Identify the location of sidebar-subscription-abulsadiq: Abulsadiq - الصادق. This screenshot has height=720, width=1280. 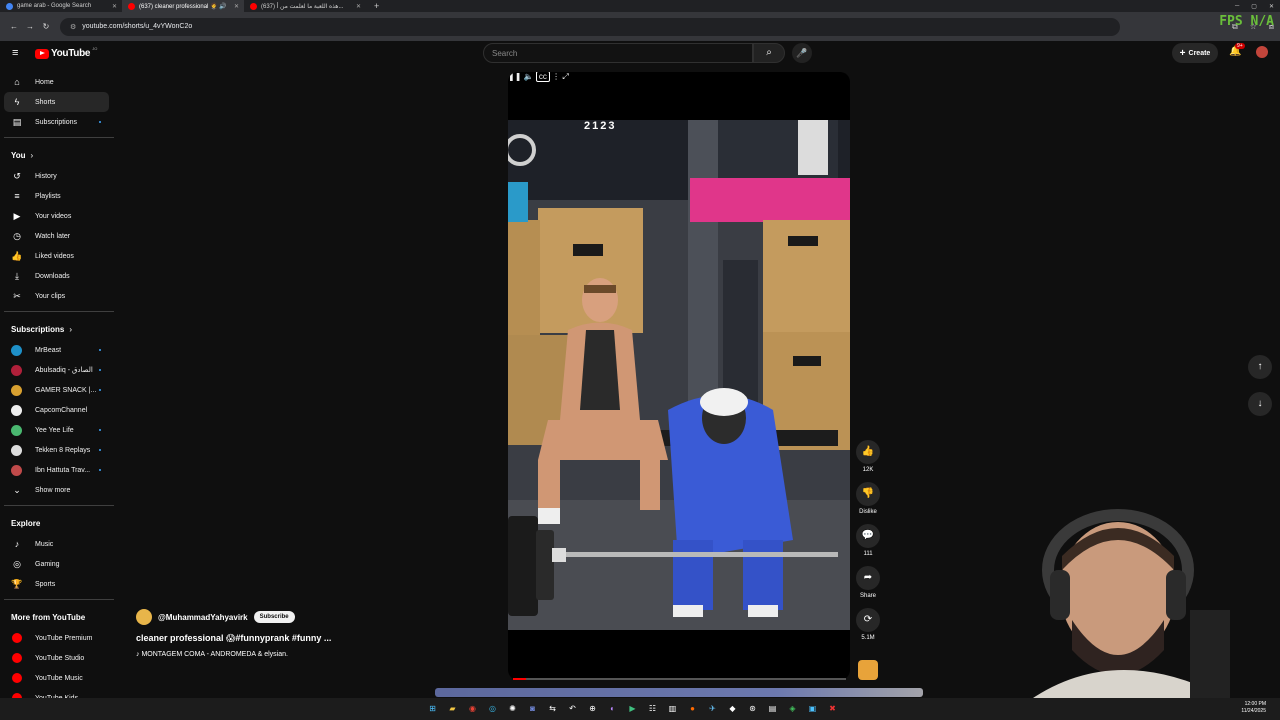
(56, 370).